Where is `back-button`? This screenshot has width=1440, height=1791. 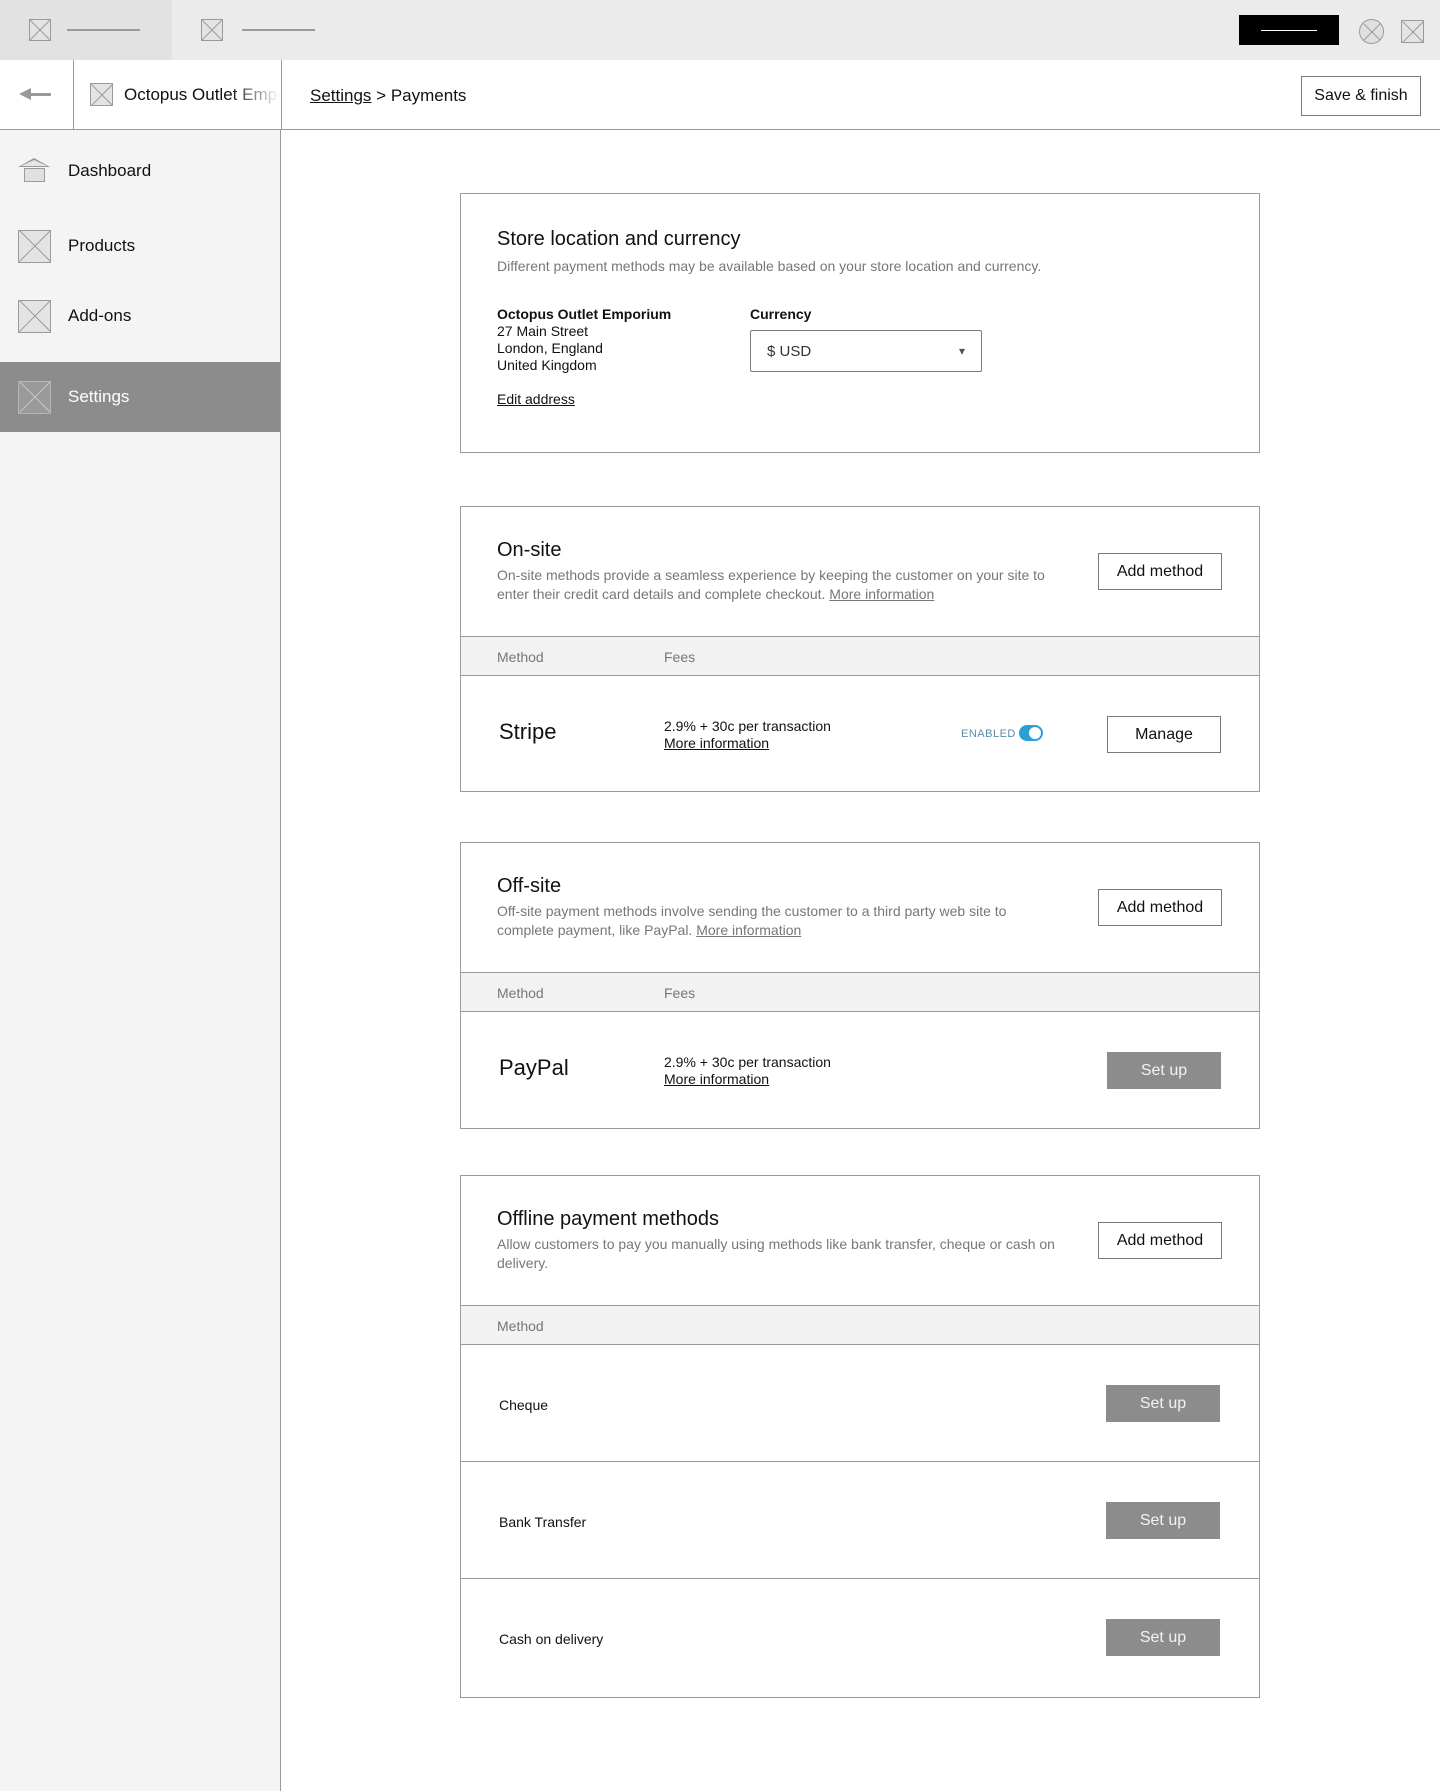
back-button is located at coordinates (37, 94).